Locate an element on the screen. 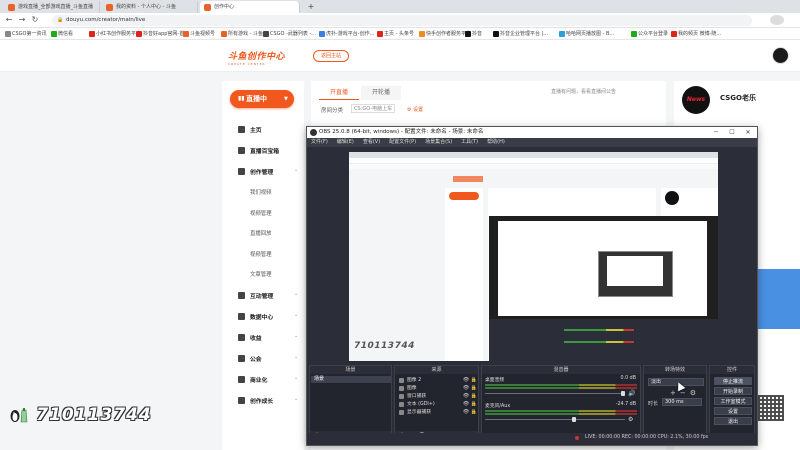  scene-item: 场景 is located at coordinates (351, 379).